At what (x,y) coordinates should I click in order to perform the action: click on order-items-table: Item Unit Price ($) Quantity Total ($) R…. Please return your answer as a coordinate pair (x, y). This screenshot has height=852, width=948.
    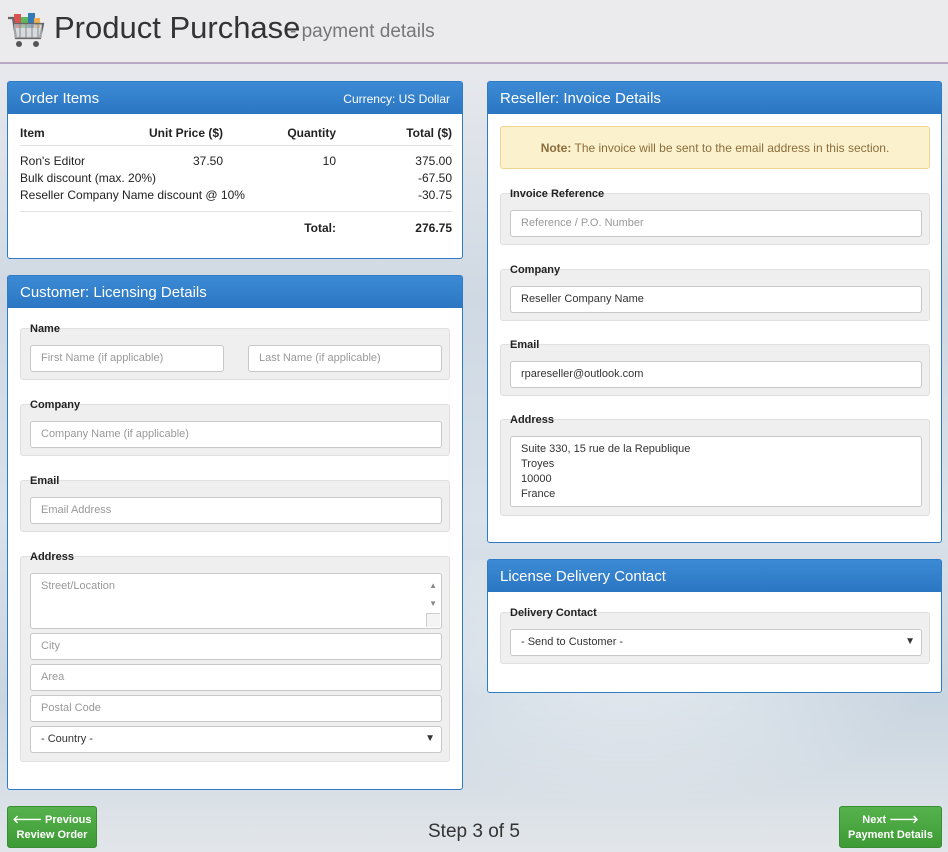
    Looking at the image, I should click on (236, 182).